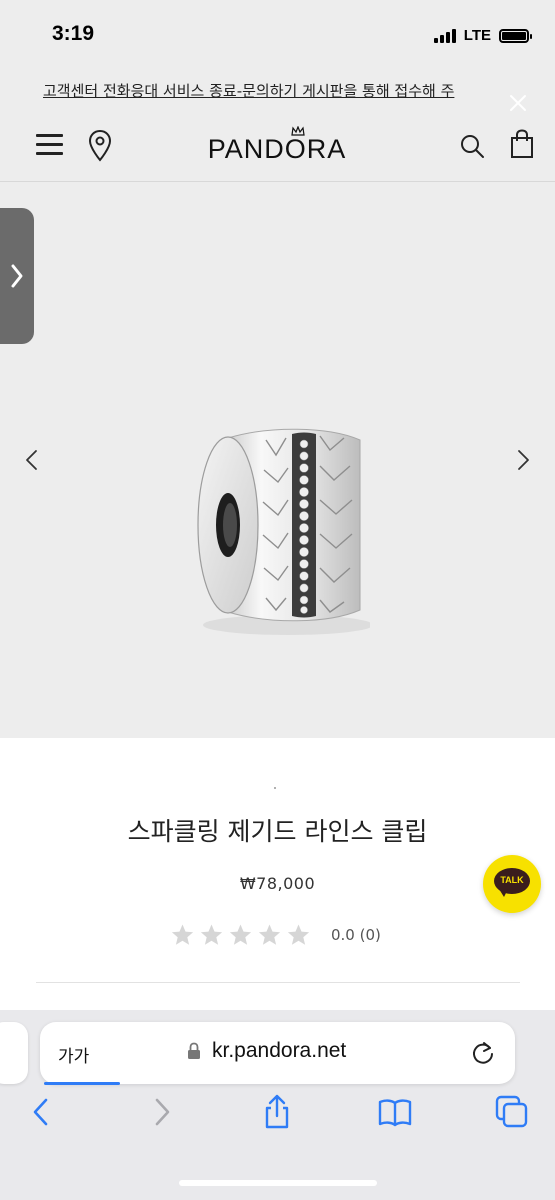 This screenshot has height=1200, width=555. I want to click on page-load-progress, so click(82, 1083).